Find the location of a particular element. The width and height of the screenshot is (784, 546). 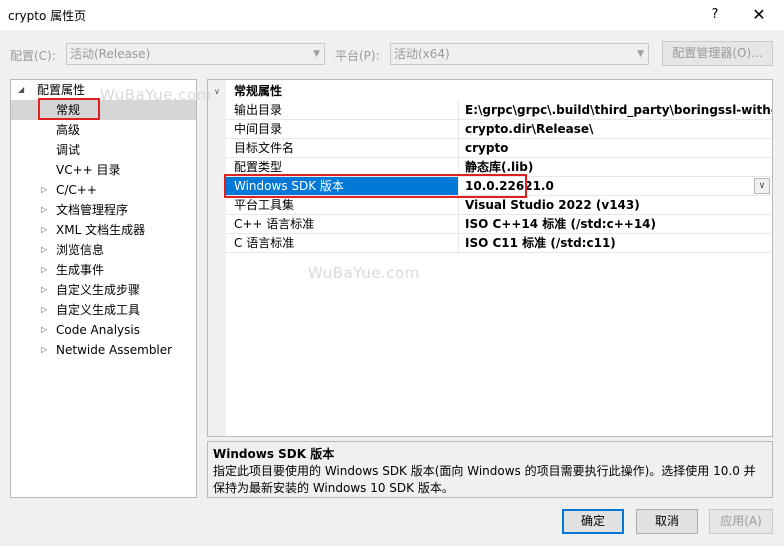

tree-item-label: VC++ 目录 is located at coordinates (88, 170).